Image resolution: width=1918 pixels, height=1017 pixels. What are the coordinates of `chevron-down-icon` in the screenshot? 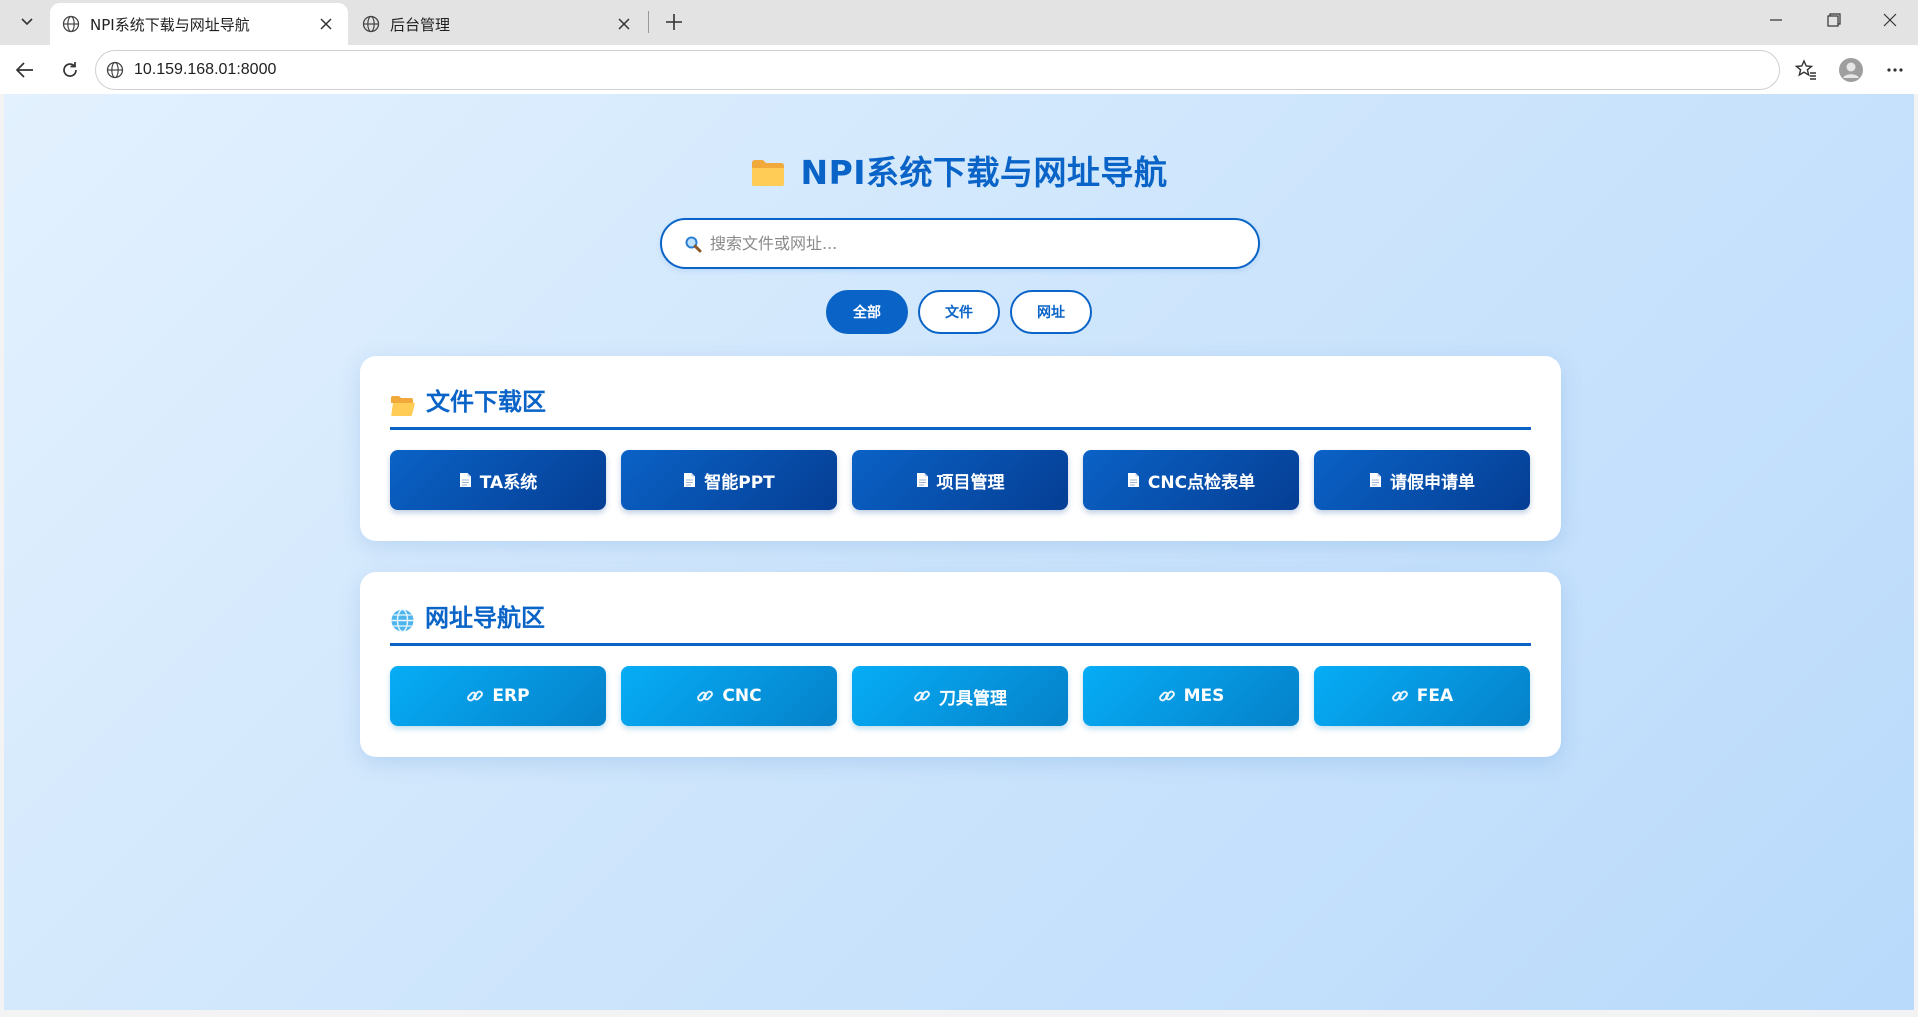 It's located at (27, 22).